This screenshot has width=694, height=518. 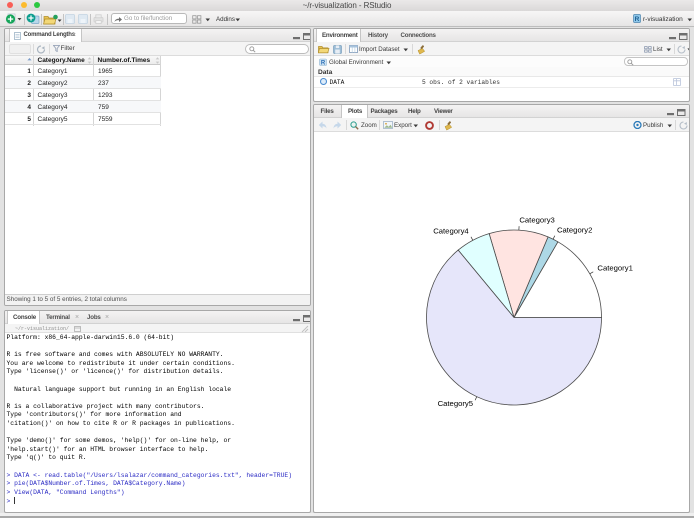 What do you see at coordinates (451, 231) in the screenshot?
I see `svg-text: Category4` at bounding box center [451, 231].